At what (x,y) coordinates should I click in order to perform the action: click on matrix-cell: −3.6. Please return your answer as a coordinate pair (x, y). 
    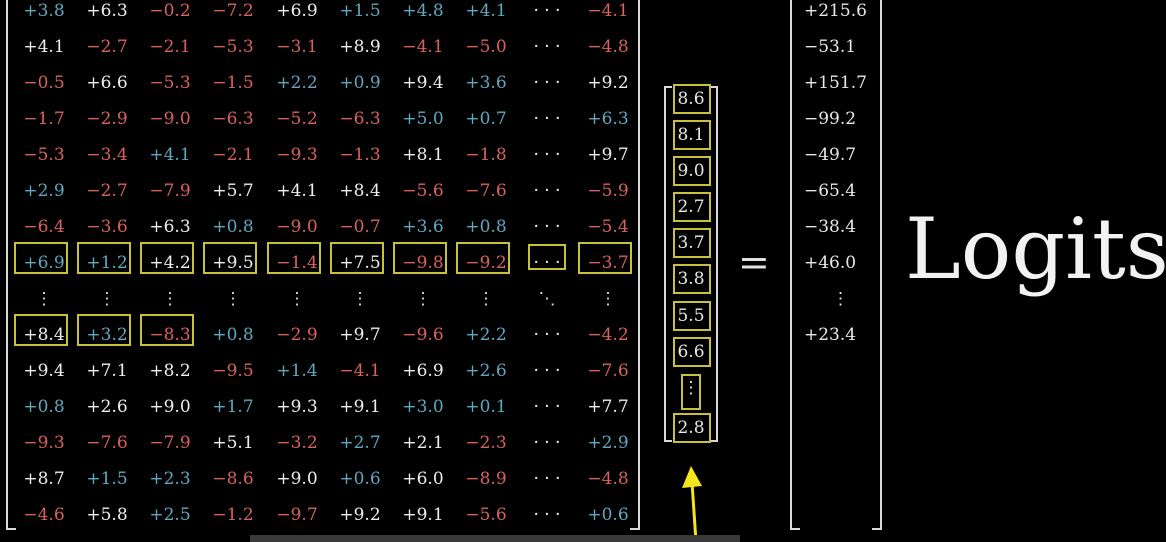
    Looking at the image, I should click on (107, 227).